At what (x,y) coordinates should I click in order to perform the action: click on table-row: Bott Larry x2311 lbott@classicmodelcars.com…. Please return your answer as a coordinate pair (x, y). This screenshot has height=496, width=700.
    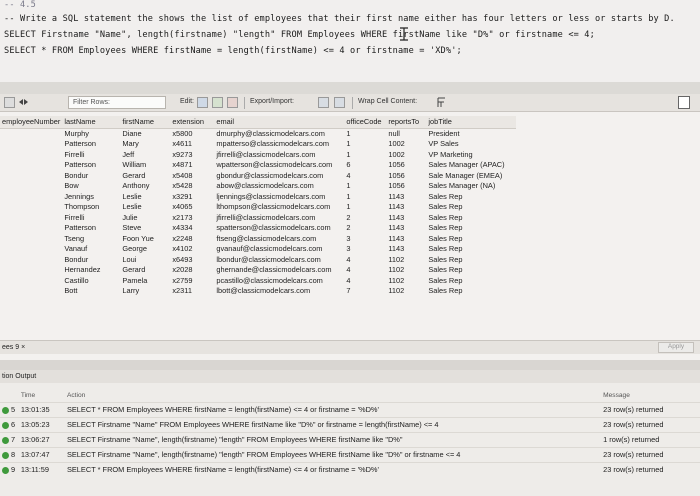
    Looking at the image, I should click on (258, 291).